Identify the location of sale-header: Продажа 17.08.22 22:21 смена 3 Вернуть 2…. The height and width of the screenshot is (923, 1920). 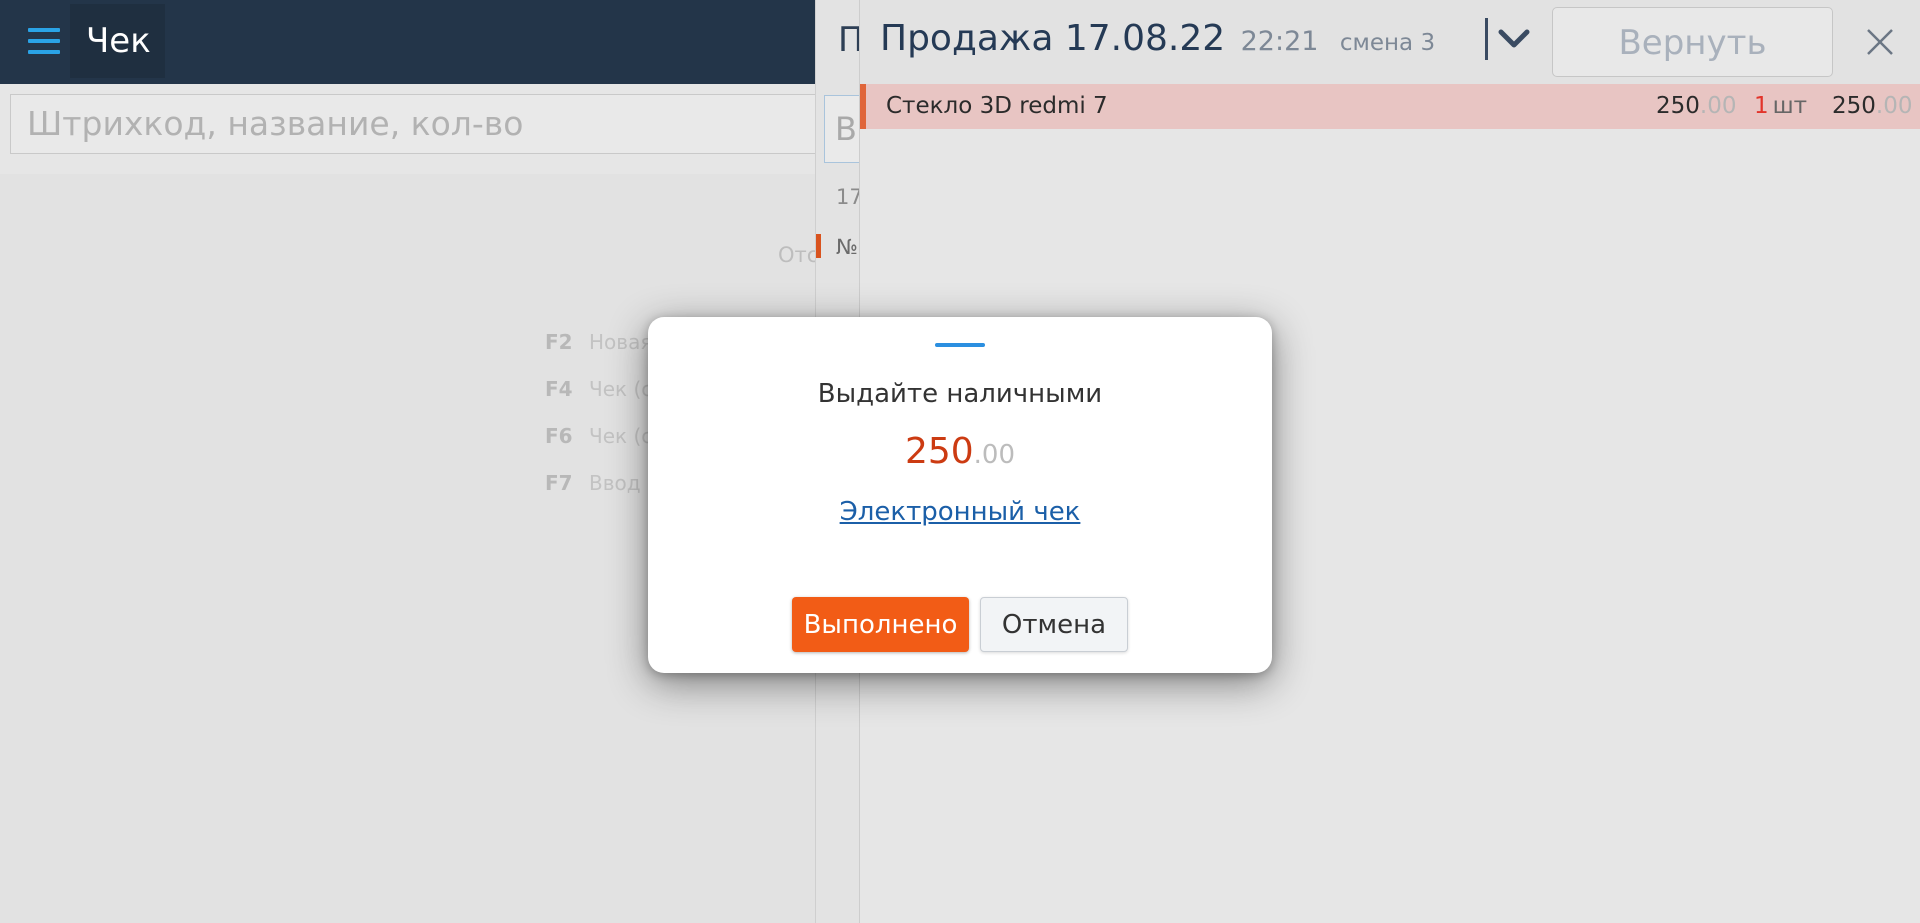
(1390, 65).